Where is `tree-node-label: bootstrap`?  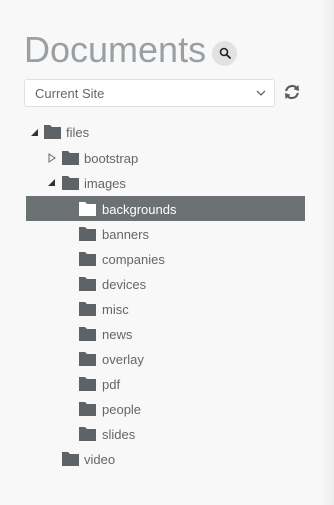
tree-node-label: bootstrap is located at coordinates (111, 158).